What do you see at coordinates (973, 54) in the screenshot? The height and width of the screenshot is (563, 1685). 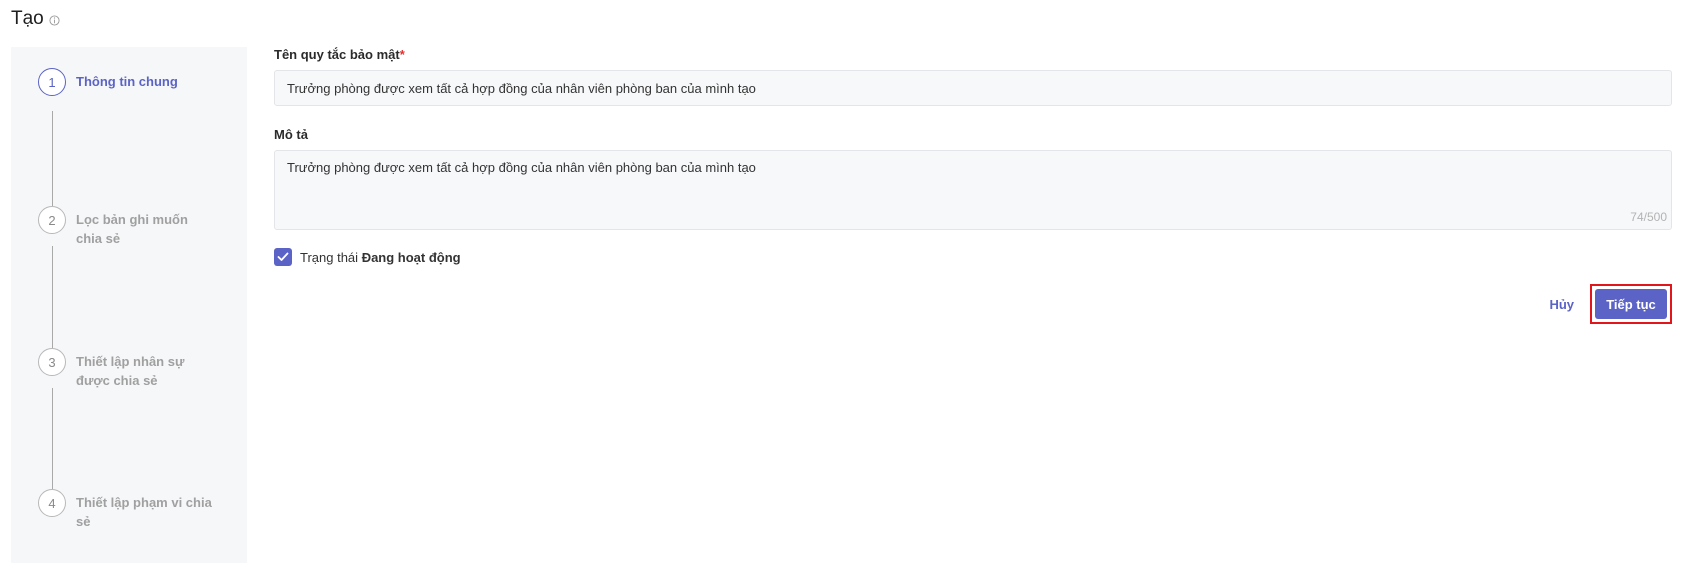 I see `rule-name-label: Tên quy tắc bảo mật*` at bounding box center [973, 54].